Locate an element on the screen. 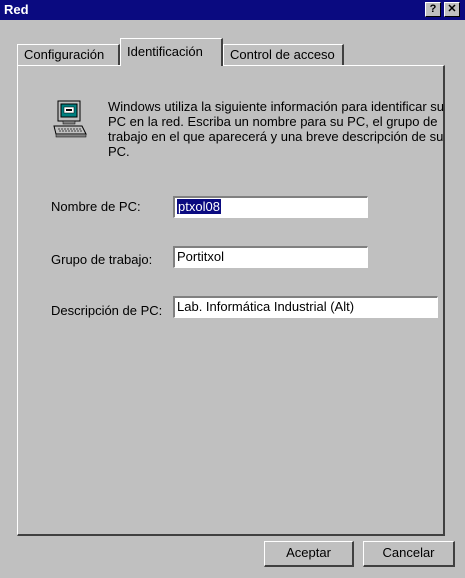 The height and width of the screenshot is (578, 465). tab-control-de-acceso: Control de acceso is located at coordinates (283, 54).